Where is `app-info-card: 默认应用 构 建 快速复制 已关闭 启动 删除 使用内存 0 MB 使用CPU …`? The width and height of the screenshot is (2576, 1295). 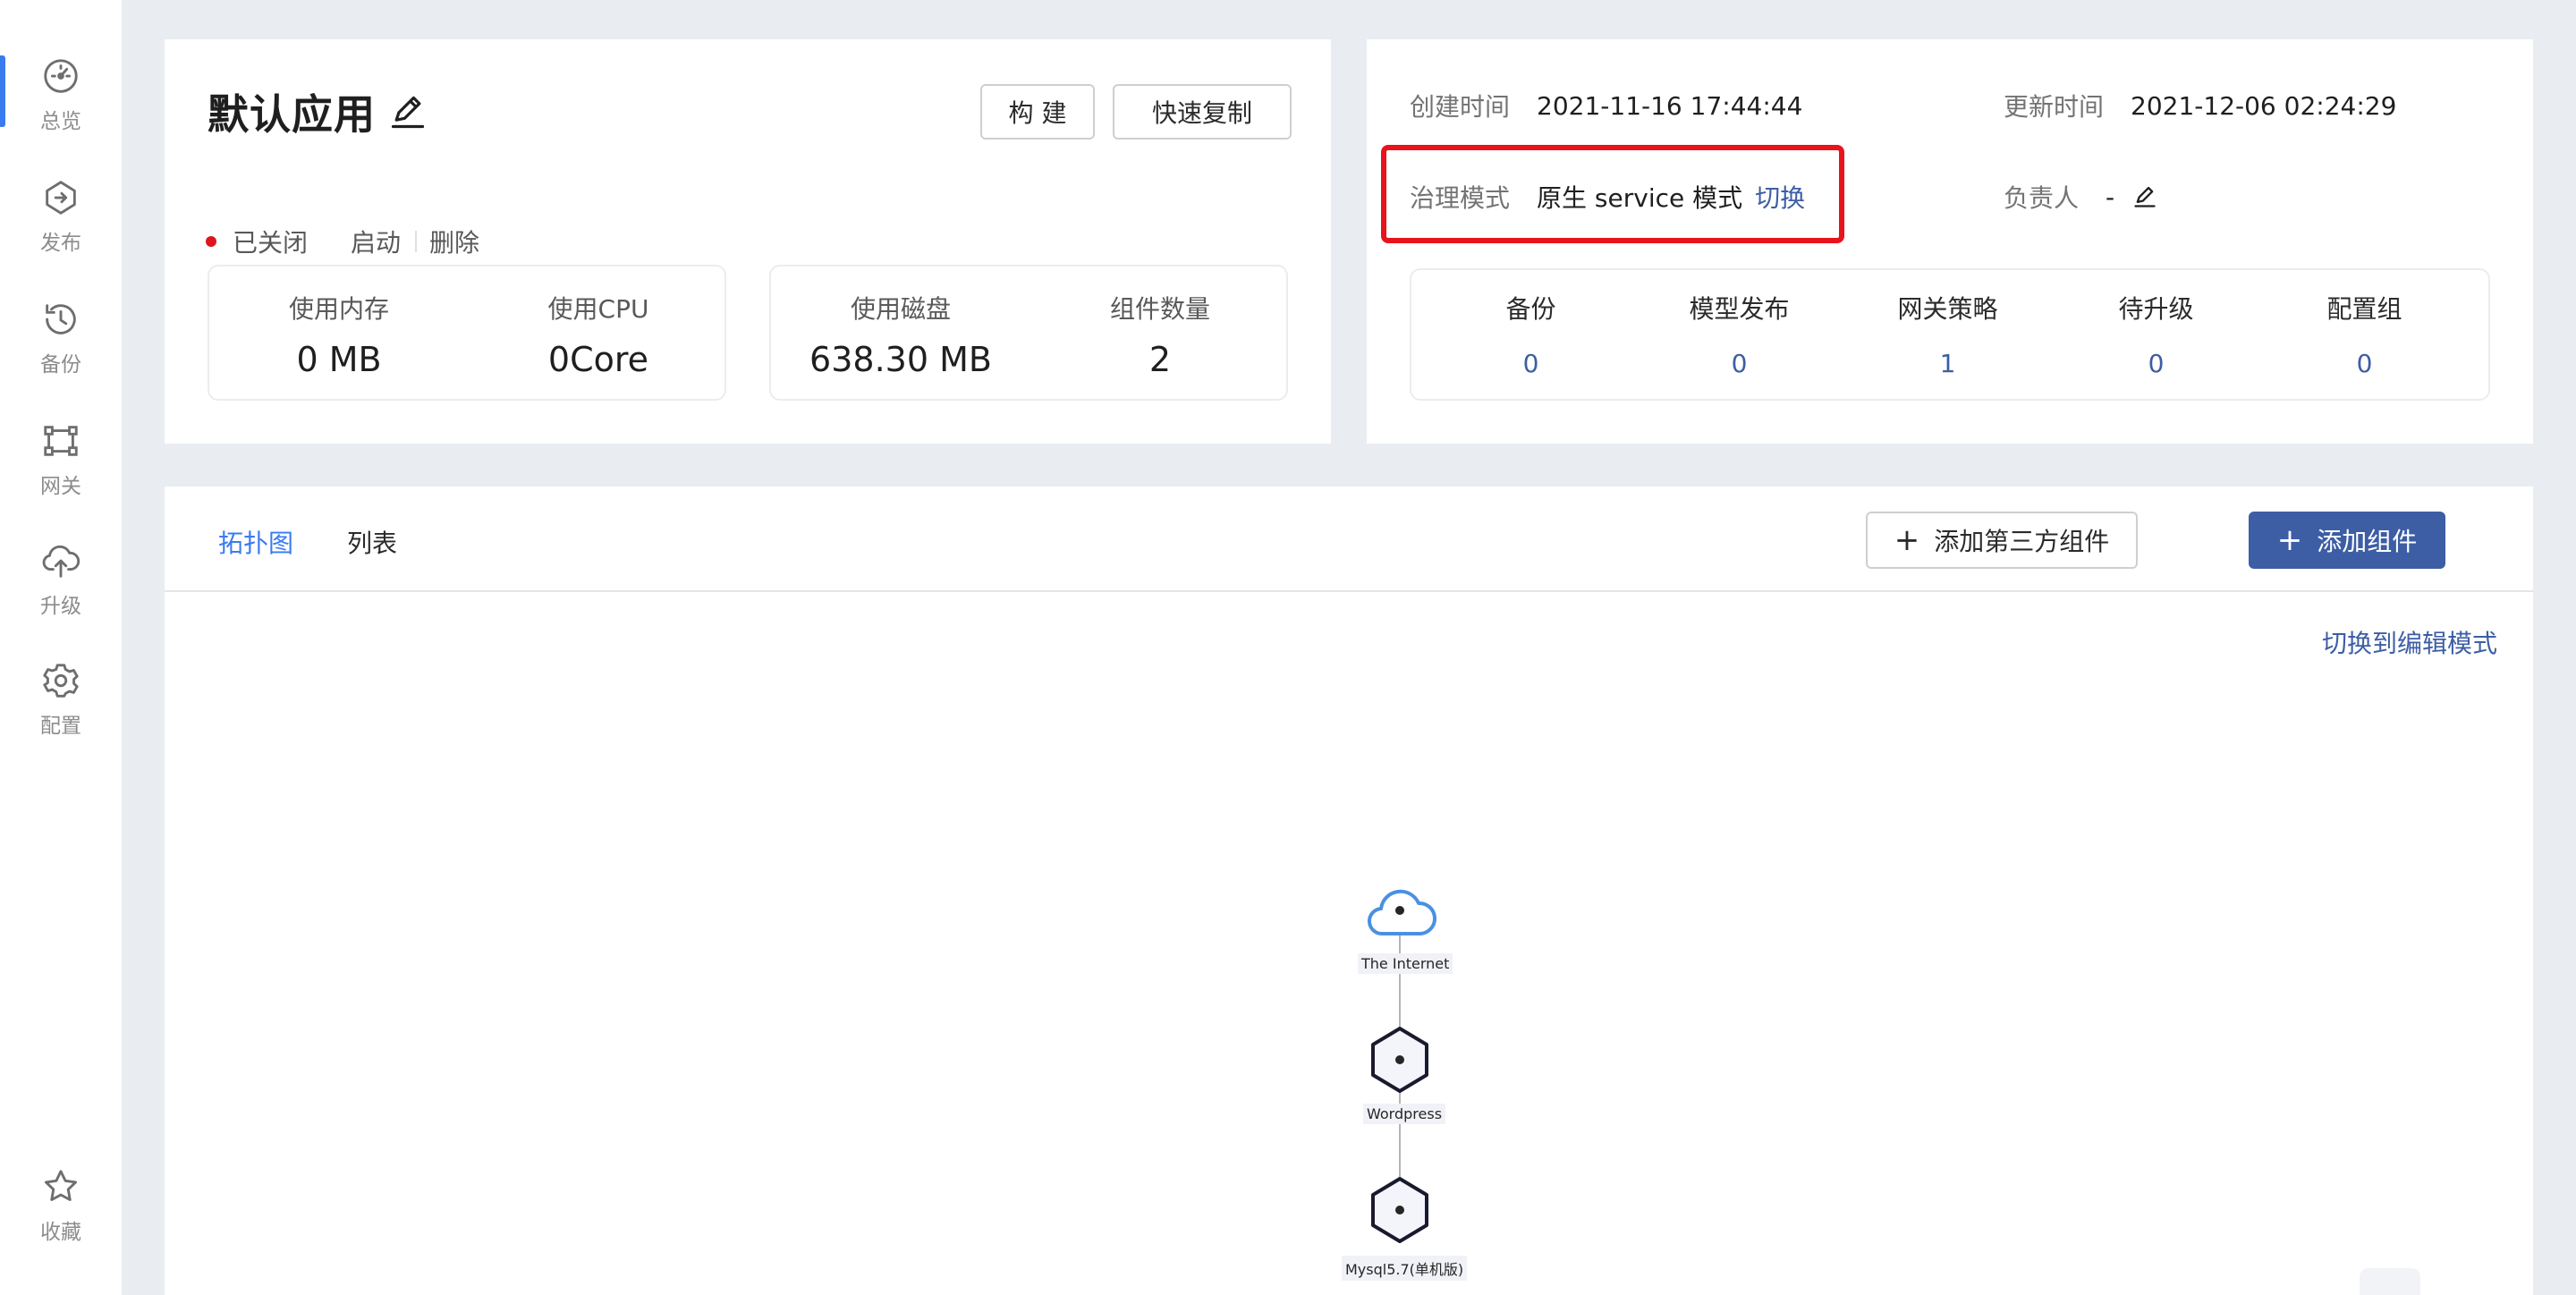
app-info-card: 默认应用 构 建 快速复制 已关闭 启动 删除 使用内存 0 MB 使用CPU … is located at coordinates (748, 241).